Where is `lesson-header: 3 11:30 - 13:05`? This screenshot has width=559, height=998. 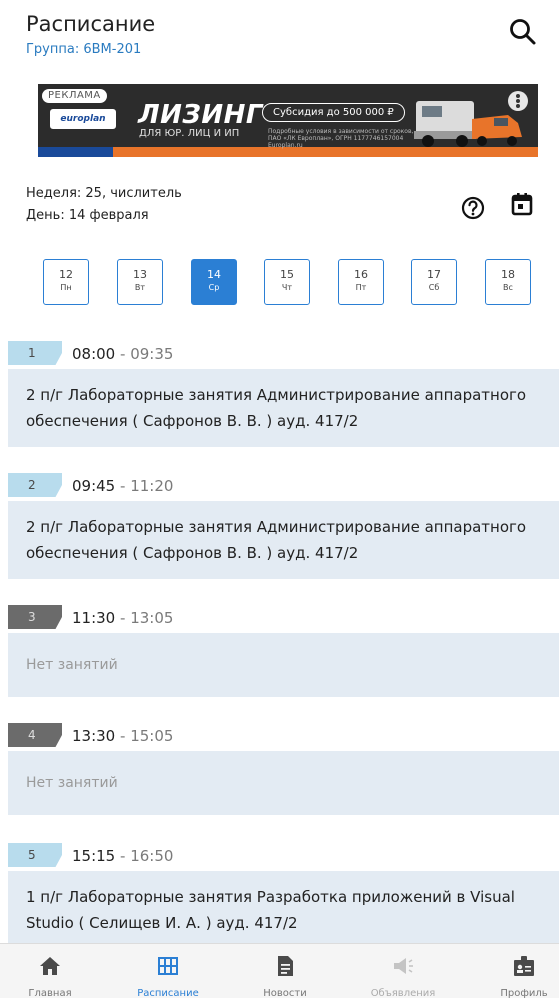
lesson-header: 3 11:30 - 13:05 is located at coordinates (279, 616).